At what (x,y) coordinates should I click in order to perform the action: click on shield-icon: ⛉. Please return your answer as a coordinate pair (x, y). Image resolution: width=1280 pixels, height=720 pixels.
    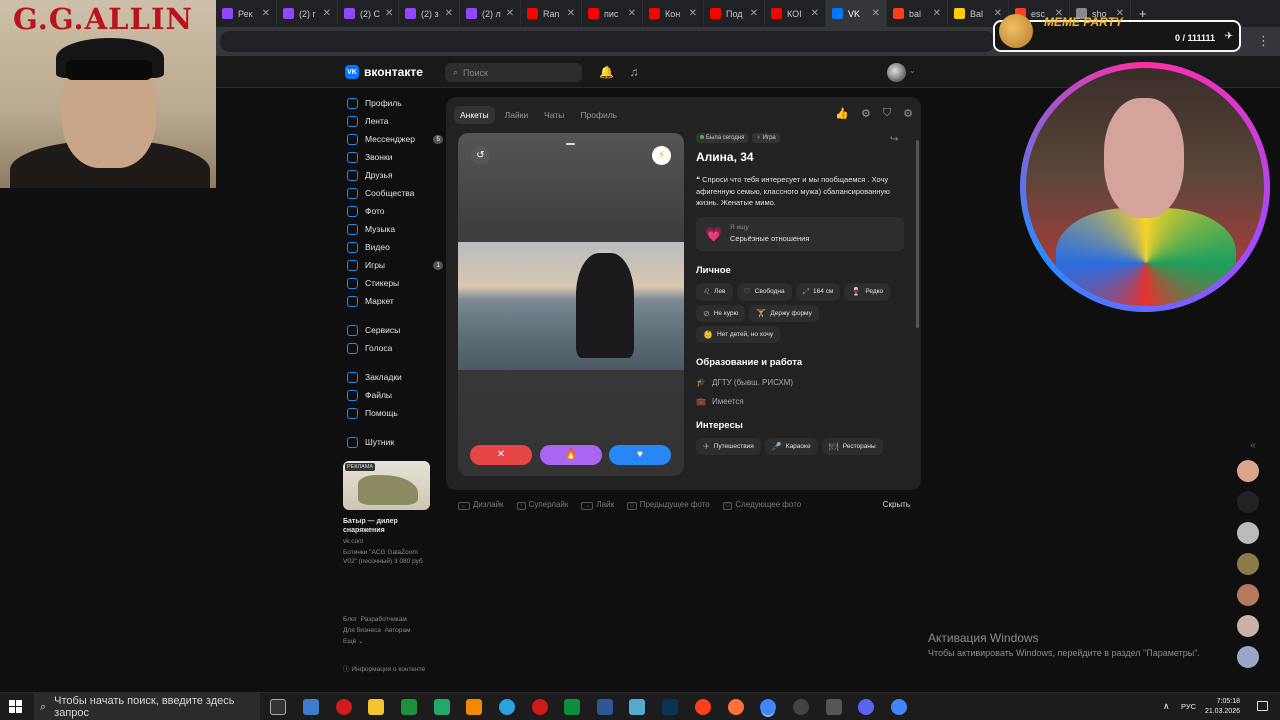
    Looking at the image, I should click on (887, 113).